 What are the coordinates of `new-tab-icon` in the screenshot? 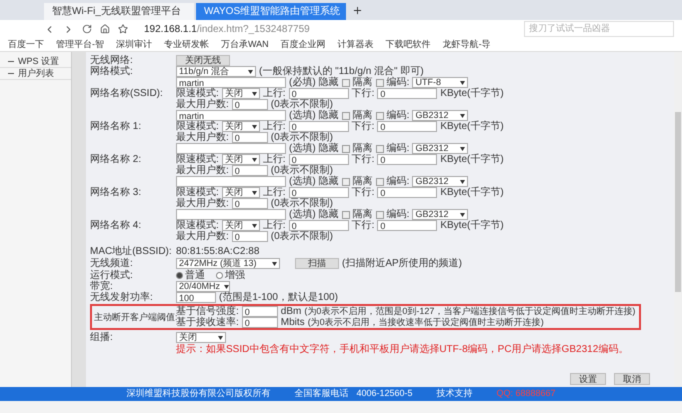 It's located at (357, 10).